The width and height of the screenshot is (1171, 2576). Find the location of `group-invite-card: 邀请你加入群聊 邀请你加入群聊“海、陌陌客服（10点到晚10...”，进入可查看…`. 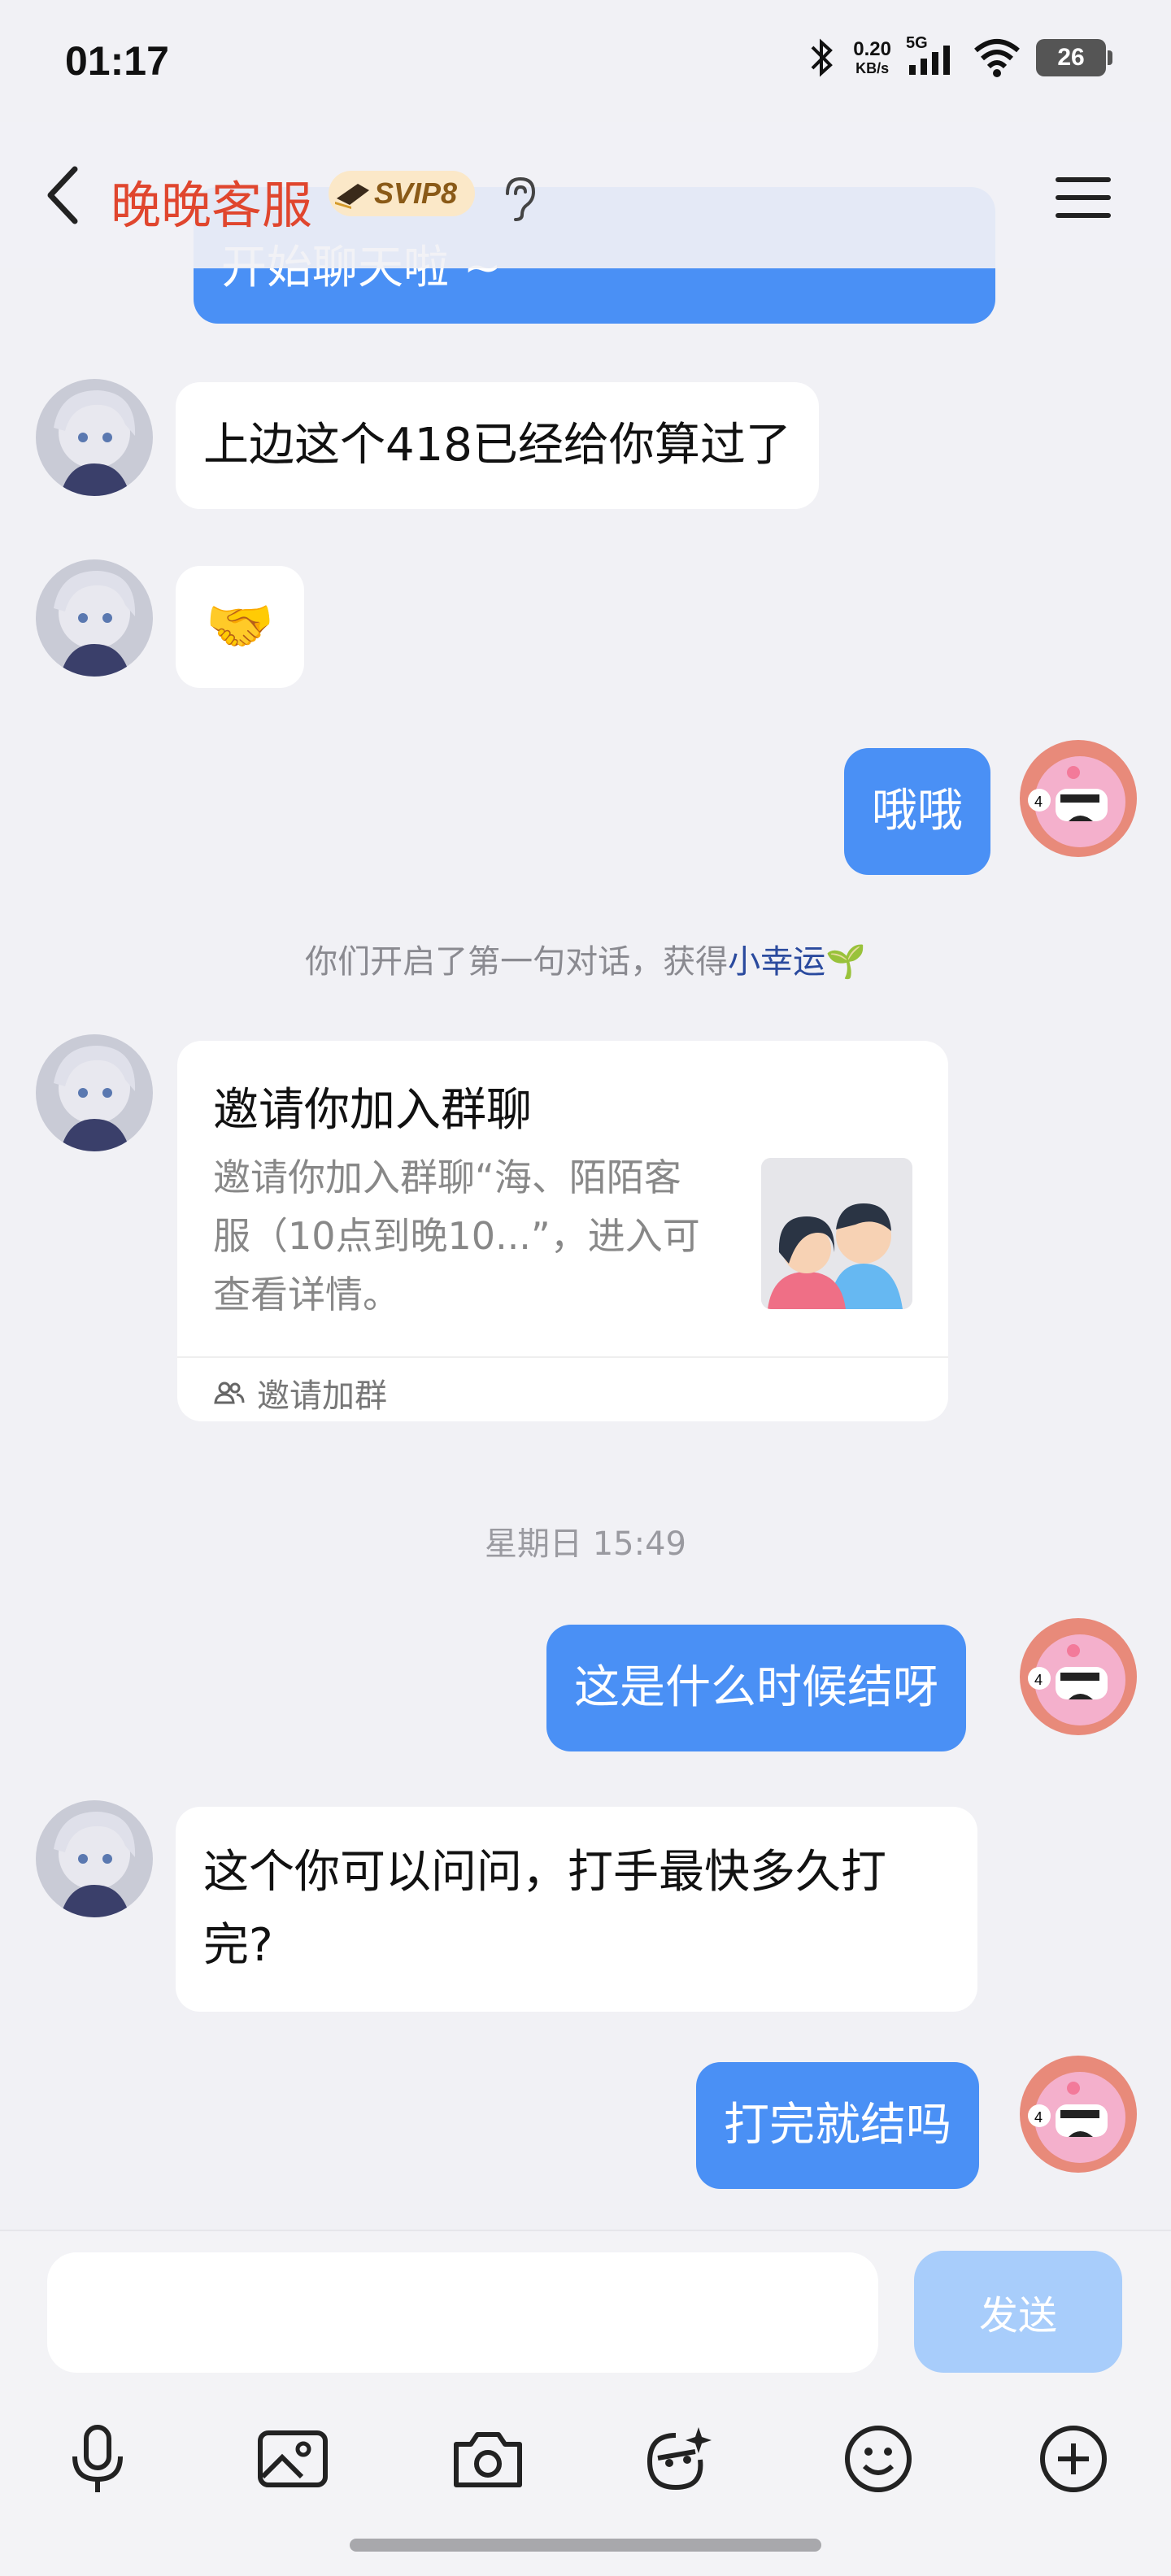

group-invite-card: 邀请你加入群聊 邀请你加入群聊“海、陌陌客服（10点到晚10...”，进入可查看… is located at coordinates (563, 1231).